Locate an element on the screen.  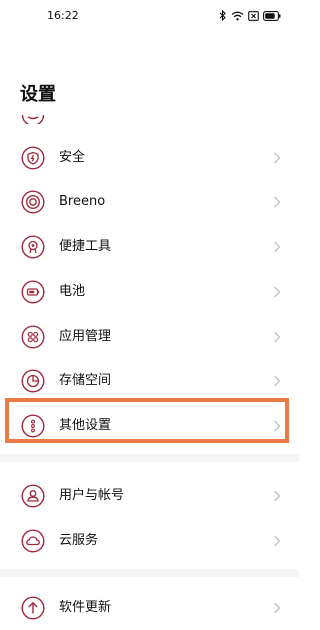
wifi-icon is located at coordinates (237, 16).